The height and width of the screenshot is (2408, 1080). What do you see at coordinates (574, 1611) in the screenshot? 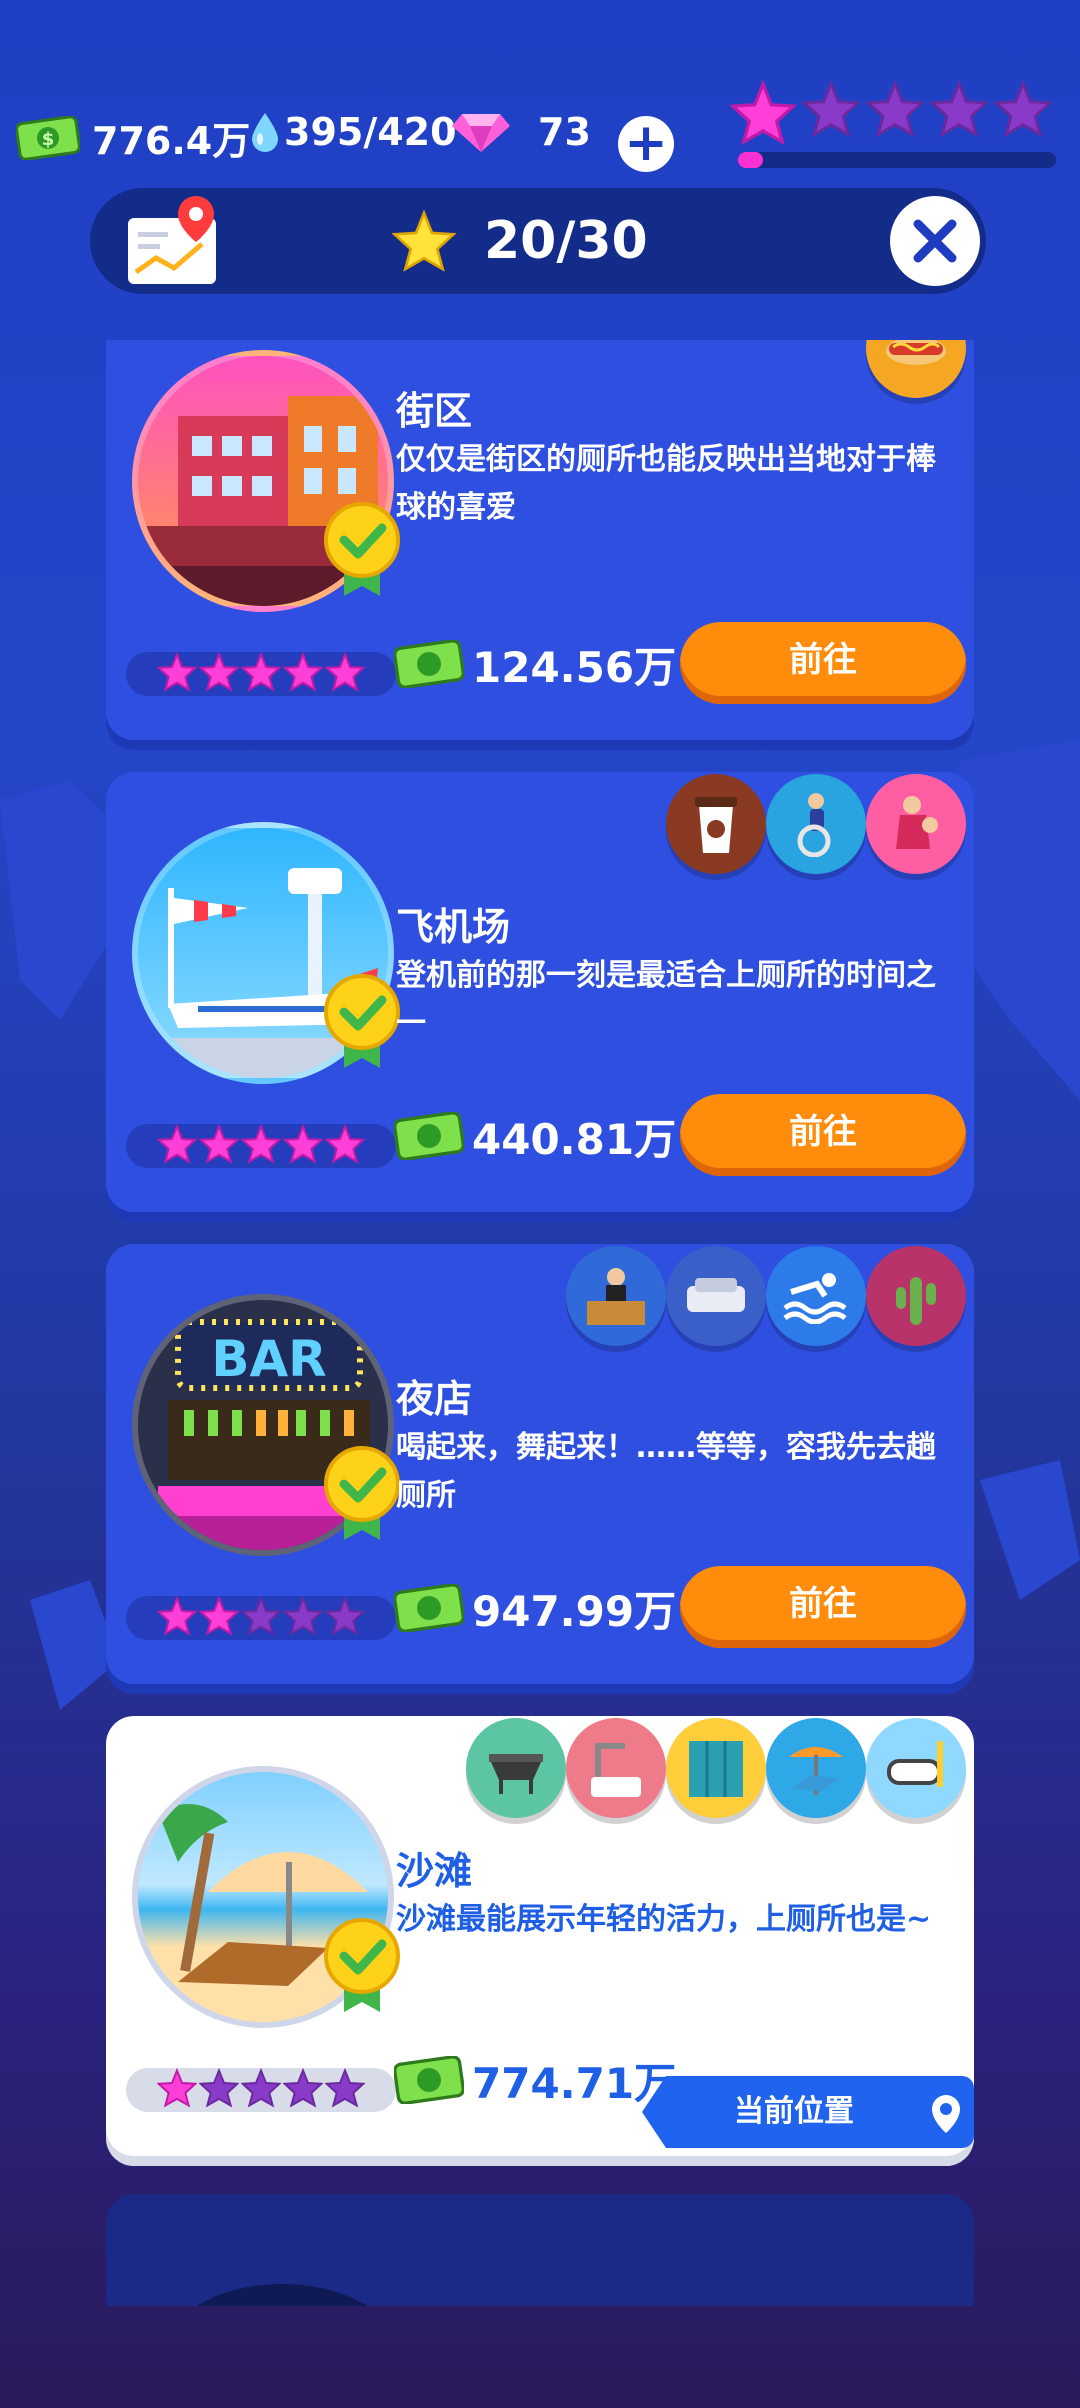
I see `location-income: 947.99万` at bounding box center [574, 1611].